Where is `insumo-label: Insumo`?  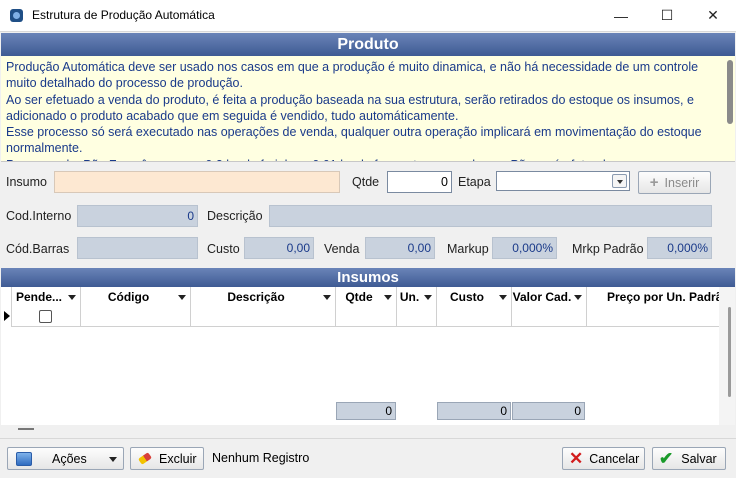
insumo-label: Insumo is located at coordinates (26, 182).